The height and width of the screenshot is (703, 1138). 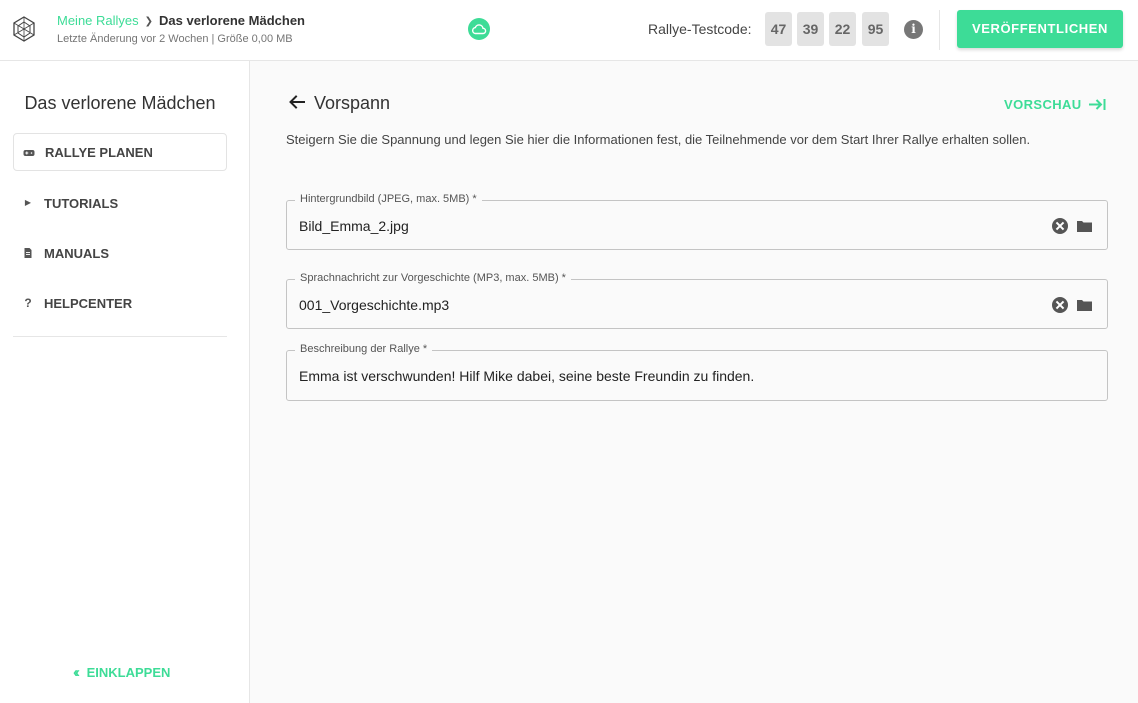 I want to click on testcode-label: Rallye-Testcode:, so click(x=700, y=29).